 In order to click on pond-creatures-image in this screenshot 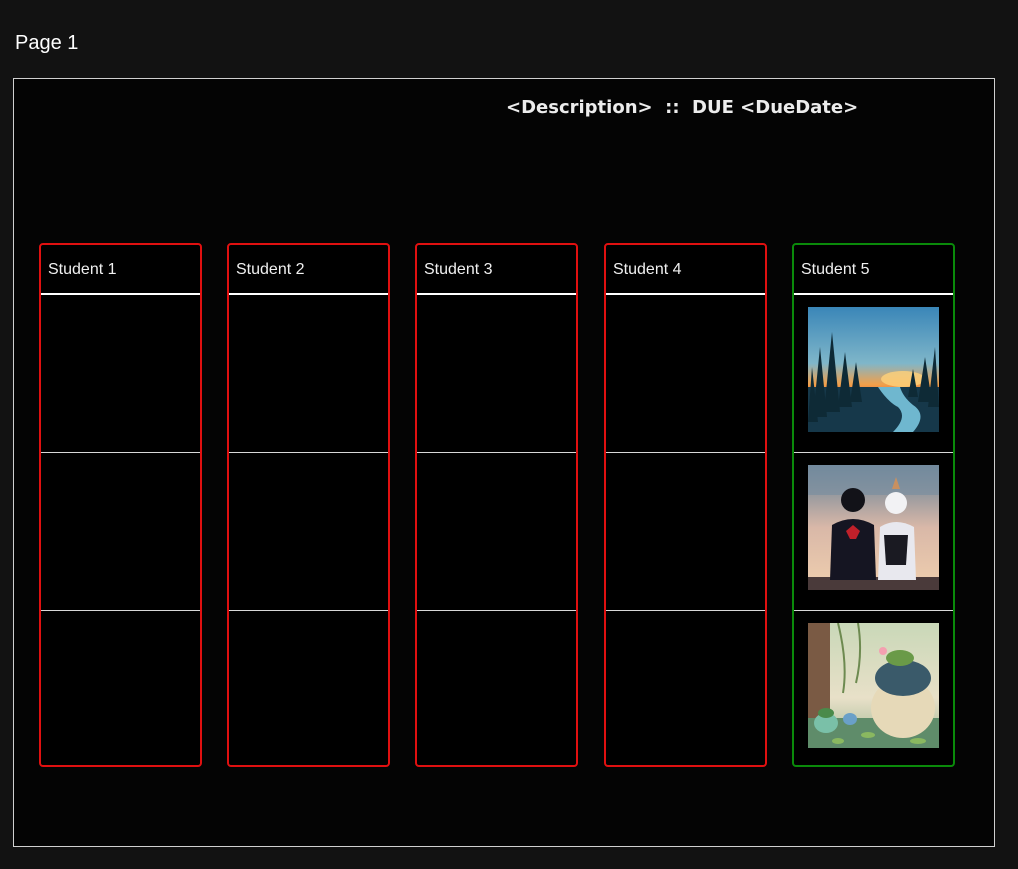, I will do `click(873, 685)`.